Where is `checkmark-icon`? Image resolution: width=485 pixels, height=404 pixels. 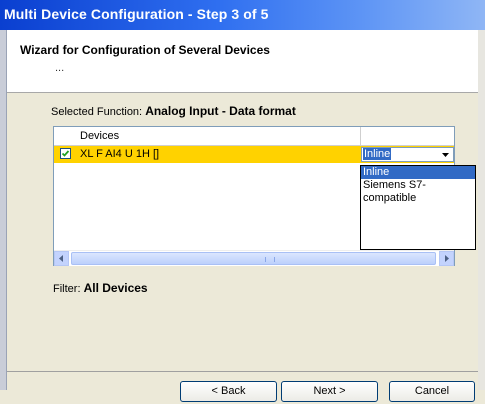 checkmark-icon is located at coordinates (65, 153).